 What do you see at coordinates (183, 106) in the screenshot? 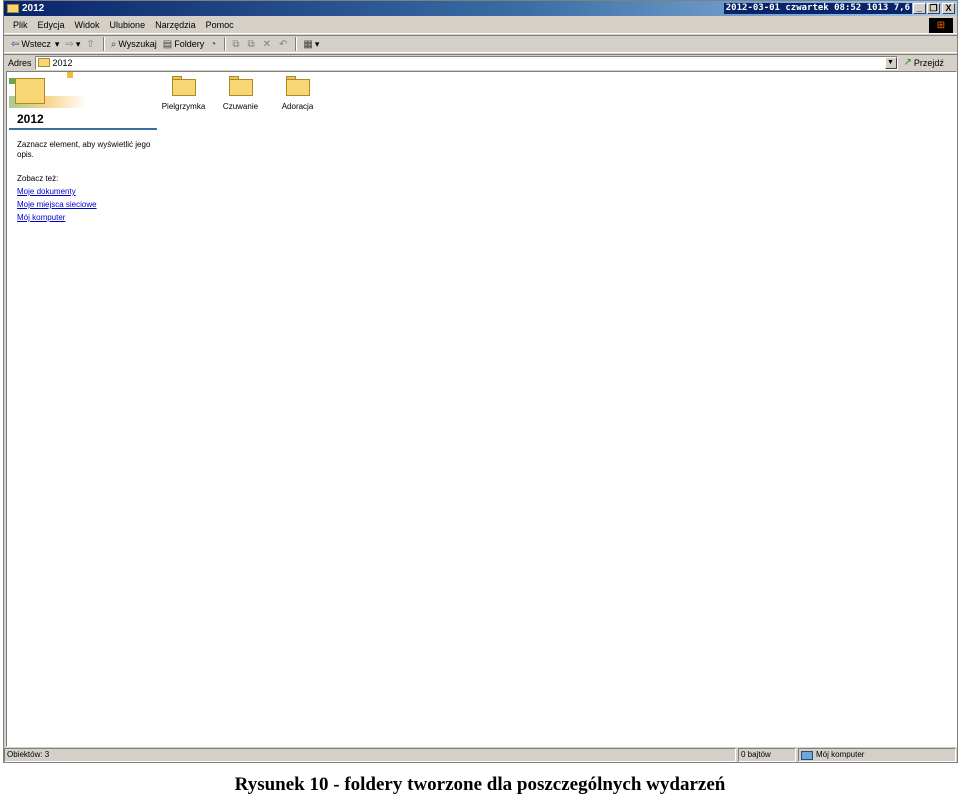
I see `folder-label: Pielgrzymka` at bounding box center [183, 106].